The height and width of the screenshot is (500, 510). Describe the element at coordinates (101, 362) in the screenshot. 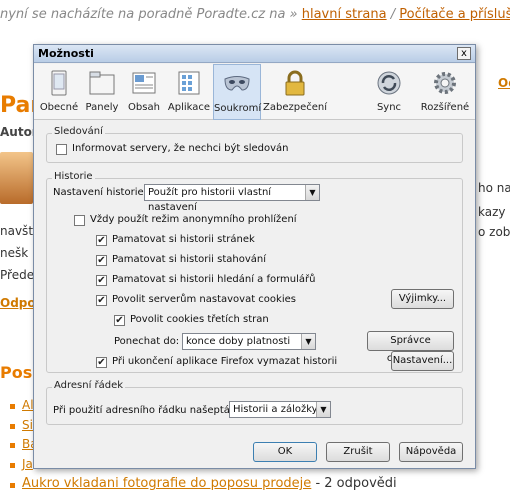

I see `clear-on-close-checkbox: ✔` at that location.